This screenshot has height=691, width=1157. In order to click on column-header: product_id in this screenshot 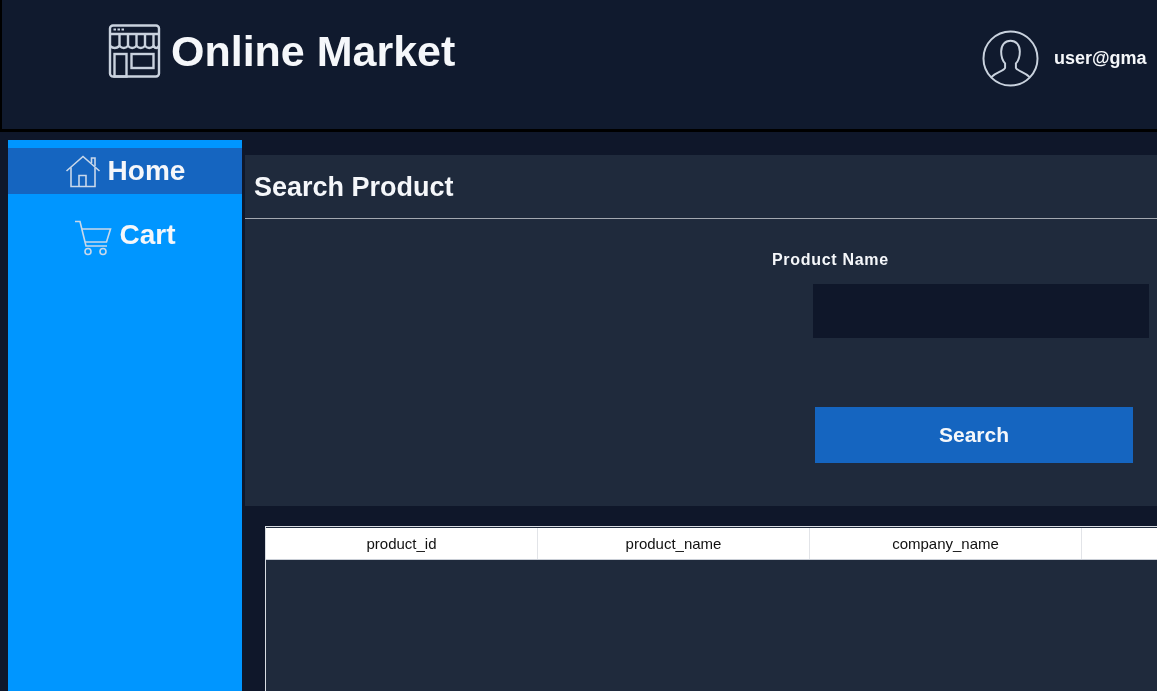, I will do `click(402, 543)`.